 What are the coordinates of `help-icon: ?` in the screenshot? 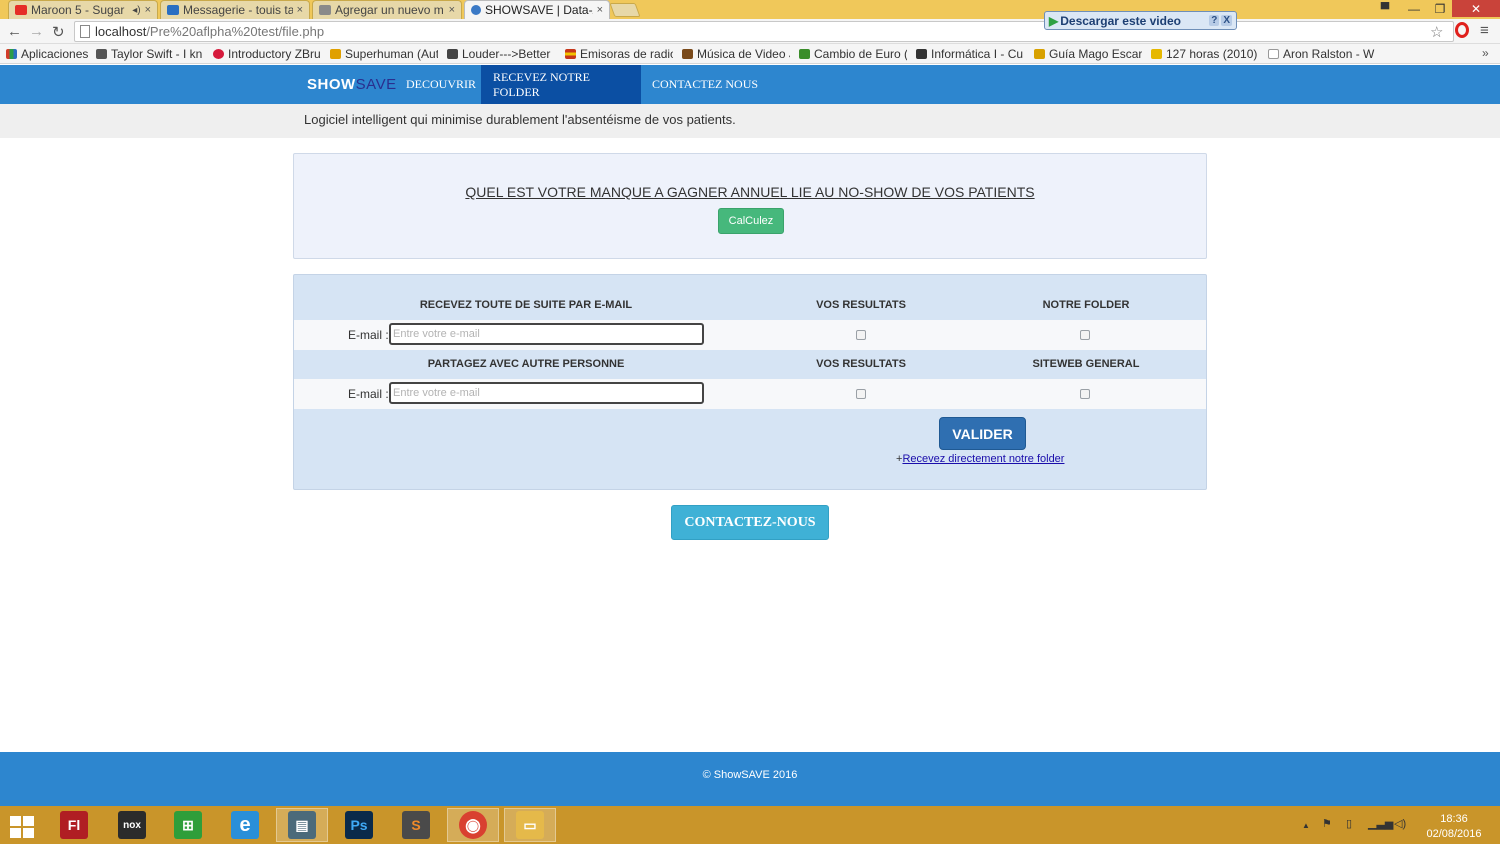 It's located at (1214, 20).